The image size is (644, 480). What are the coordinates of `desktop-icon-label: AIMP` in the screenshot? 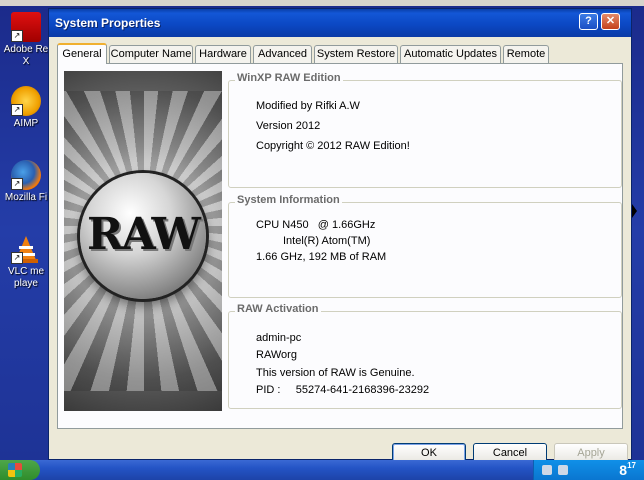 It's located at (26, 123).